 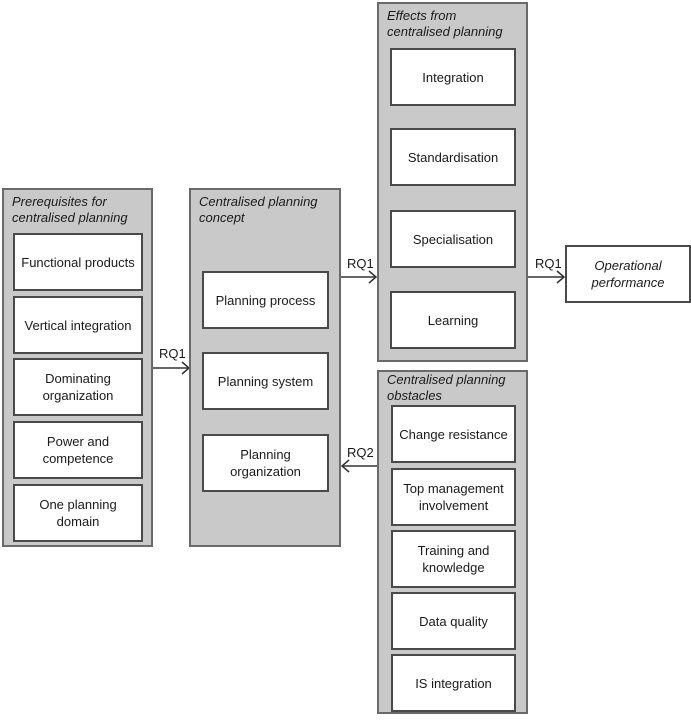 What do you see at coordinates (258, 209) in the screenshot?
I see `panel-title: Centralised planning concept` at bounding box center [258, 209].